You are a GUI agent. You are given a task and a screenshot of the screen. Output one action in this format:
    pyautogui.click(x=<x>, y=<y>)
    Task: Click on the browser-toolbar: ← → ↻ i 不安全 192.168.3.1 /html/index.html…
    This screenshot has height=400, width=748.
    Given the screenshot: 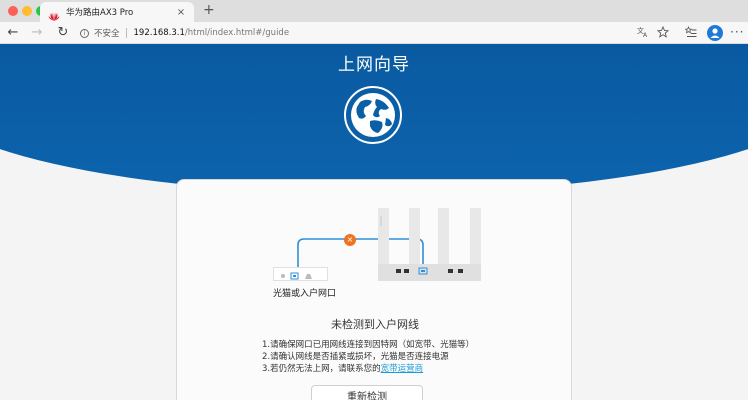 What is the action you would take?
    pyautogui.click(x=374, y=33)
    